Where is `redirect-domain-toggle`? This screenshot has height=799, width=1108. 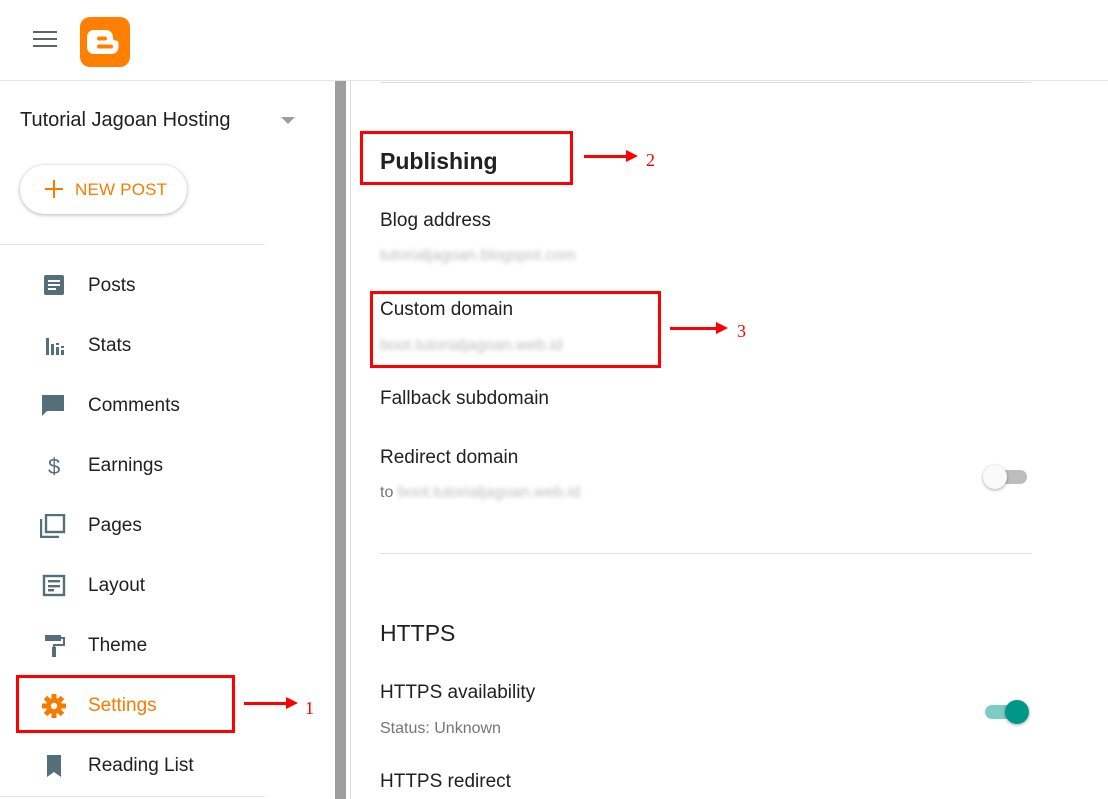
redirect-domain-toggle is located at coordinates (1006, 477).